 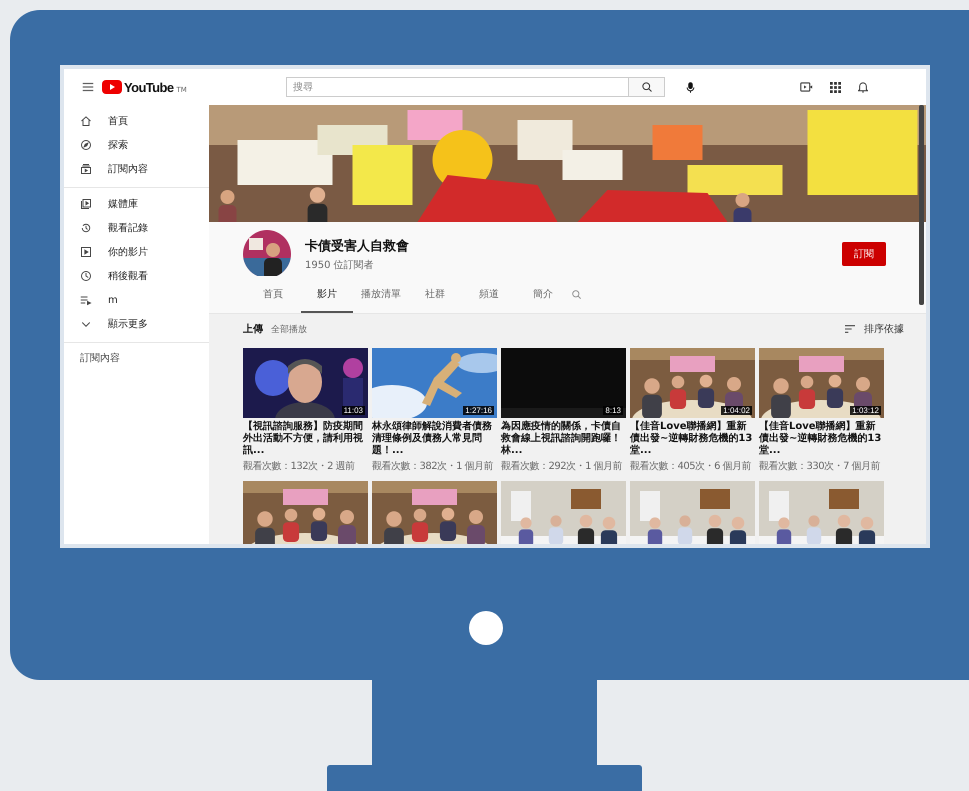 What do you see at coordinates (820, 466) in the screenshot?
I see `video-stats: 觀看次數：330次・7 個月前` at bounding box center [820, 466].